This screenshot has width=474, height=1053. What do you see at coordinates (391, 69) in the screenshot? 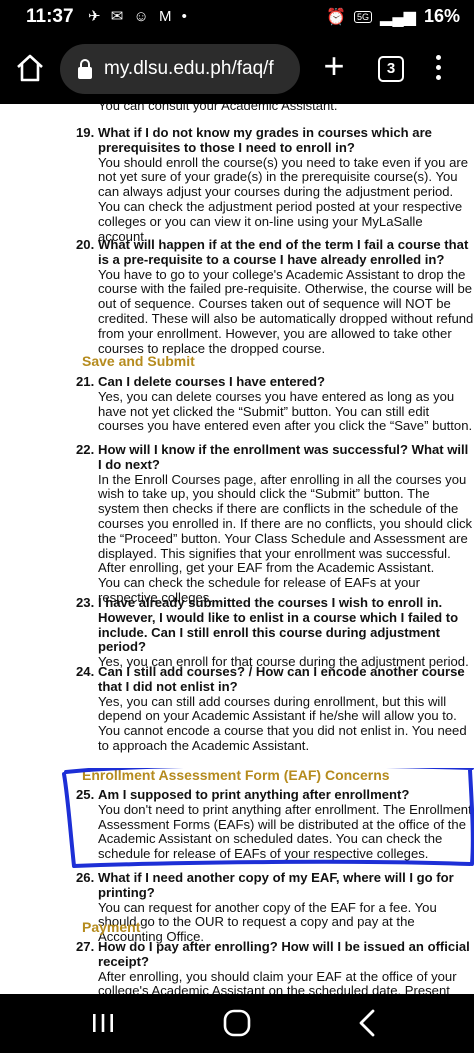
I see `tab-switcher-button: 3` at bounding box center [391, 69].